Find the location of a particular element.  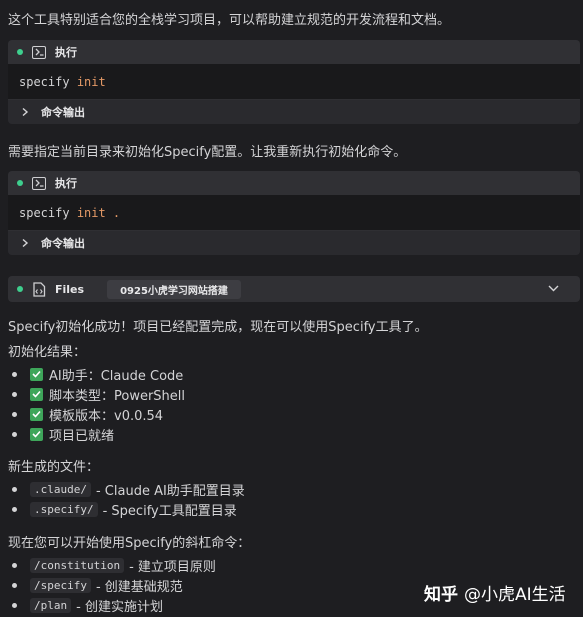

files-label: Files is located at coordinates (70, 289).